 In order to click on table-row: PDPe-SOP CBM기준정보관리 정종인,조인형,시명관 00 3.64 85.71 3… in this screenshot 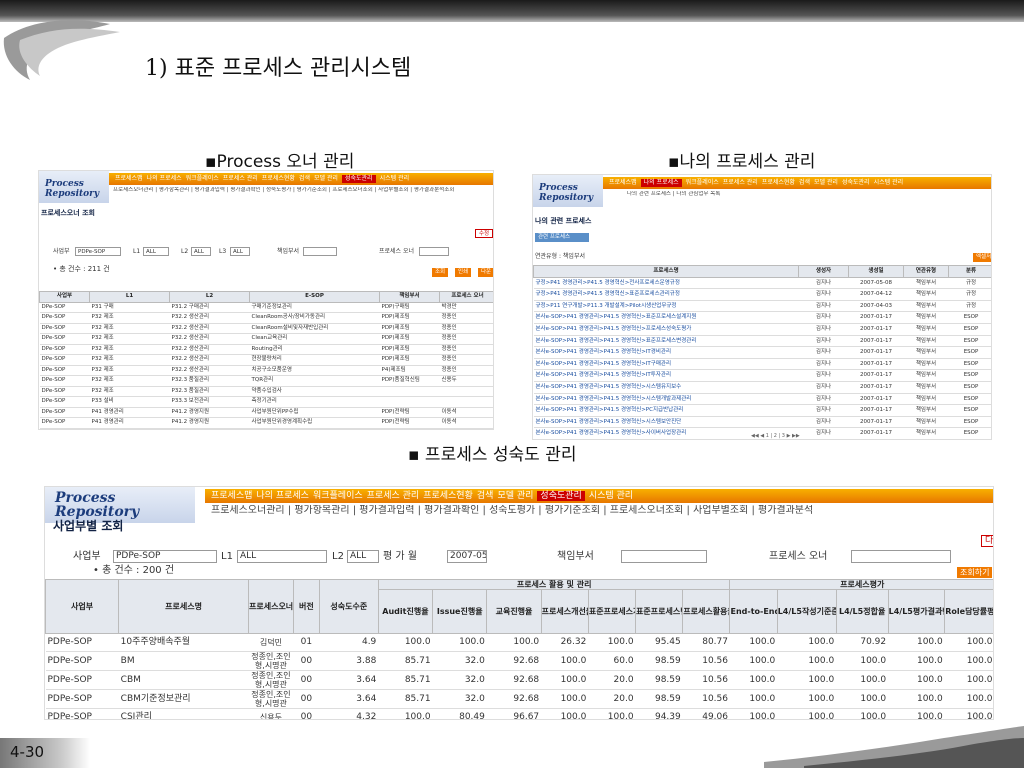, I will do `click(519, 699)`.